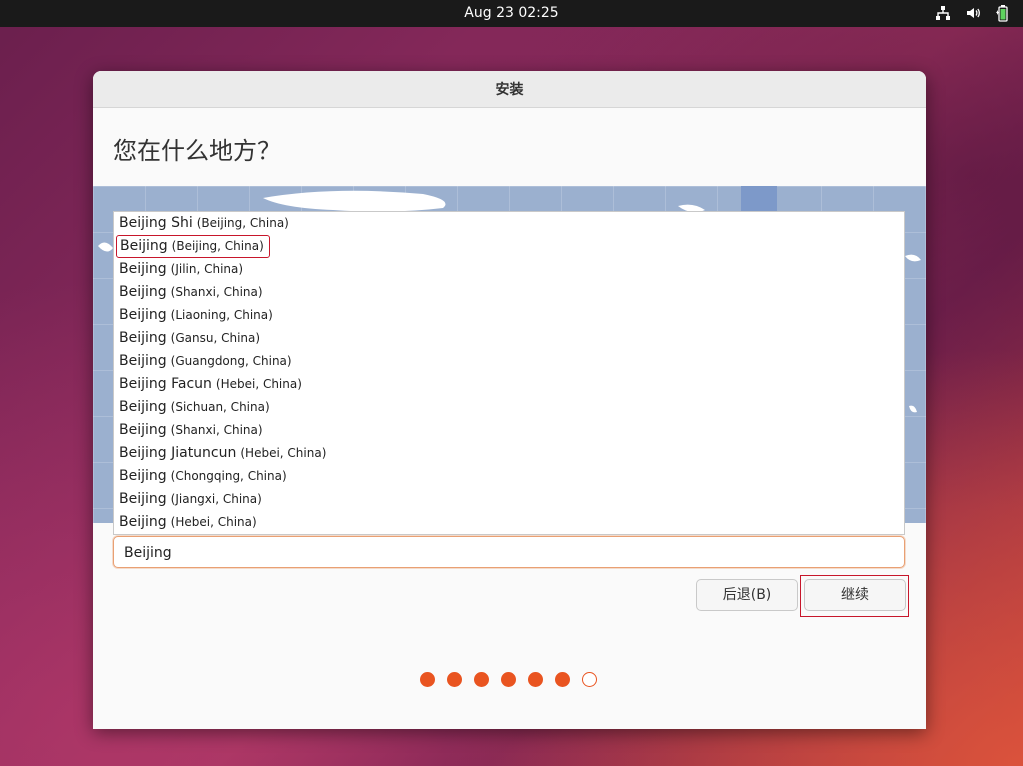  I want to click on window-title: 安装, so click(509, 89).